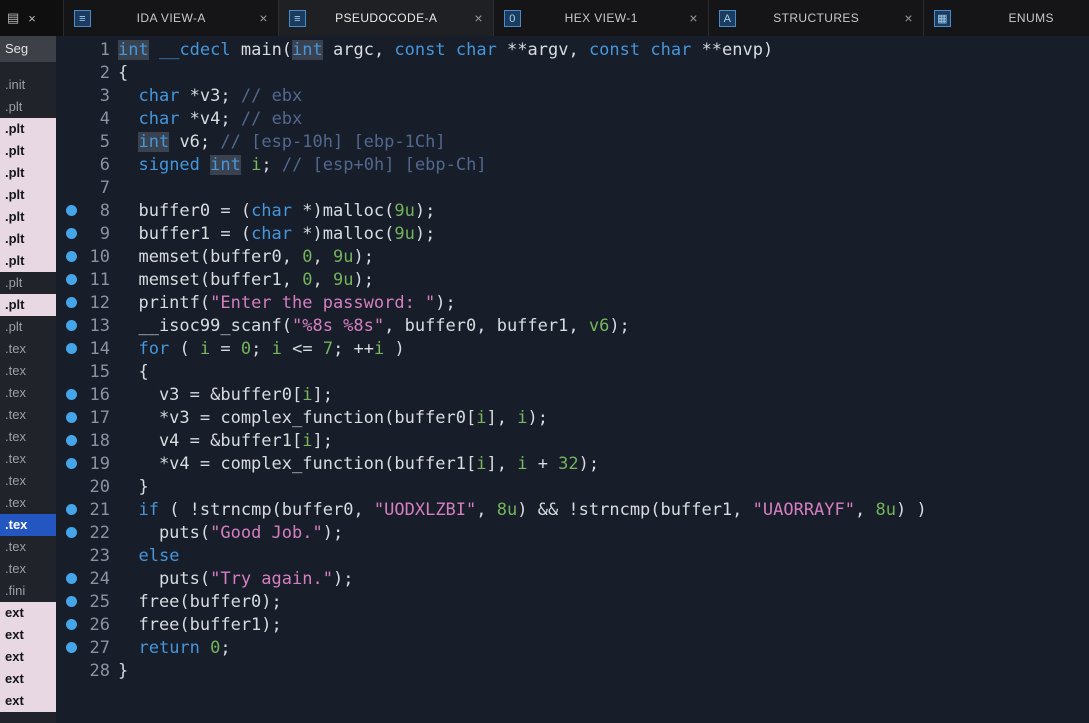 The width and height of the screenshot is (1089, 723). I want to click on segment-row-fini: .fini, so click(28, 591).